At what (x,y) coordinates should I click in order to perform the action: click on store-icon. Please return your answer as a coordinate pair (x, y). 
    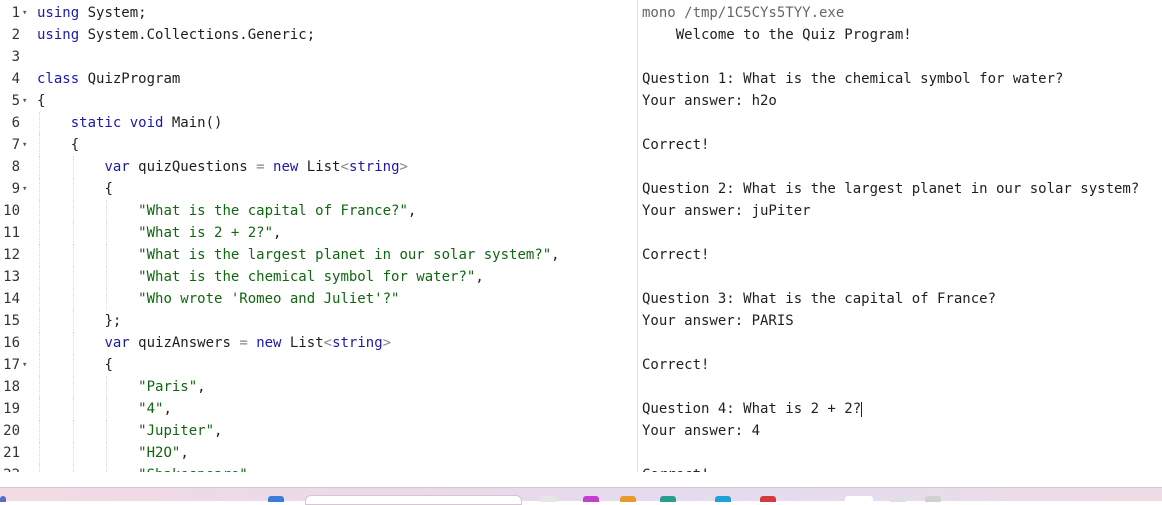
    Looking at the image, I should click on (668, 499).